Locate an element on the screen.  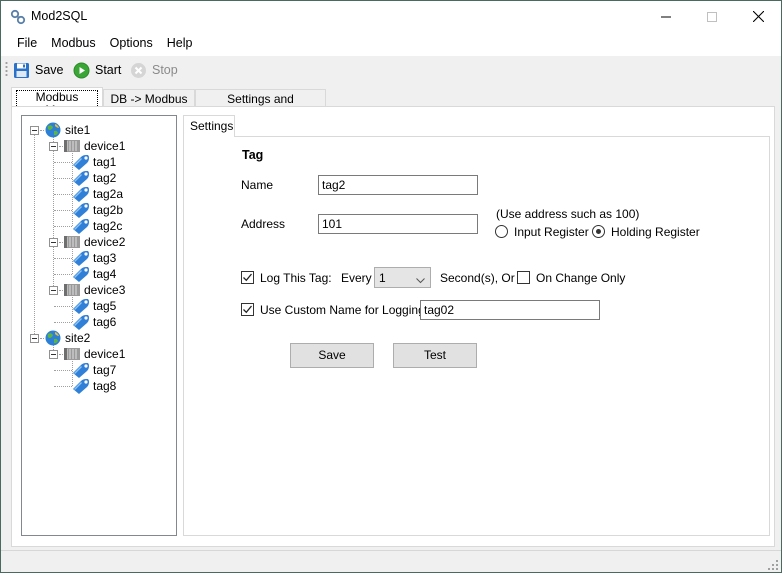
tree-node-label: site1 is located at coordinates (78, 130).